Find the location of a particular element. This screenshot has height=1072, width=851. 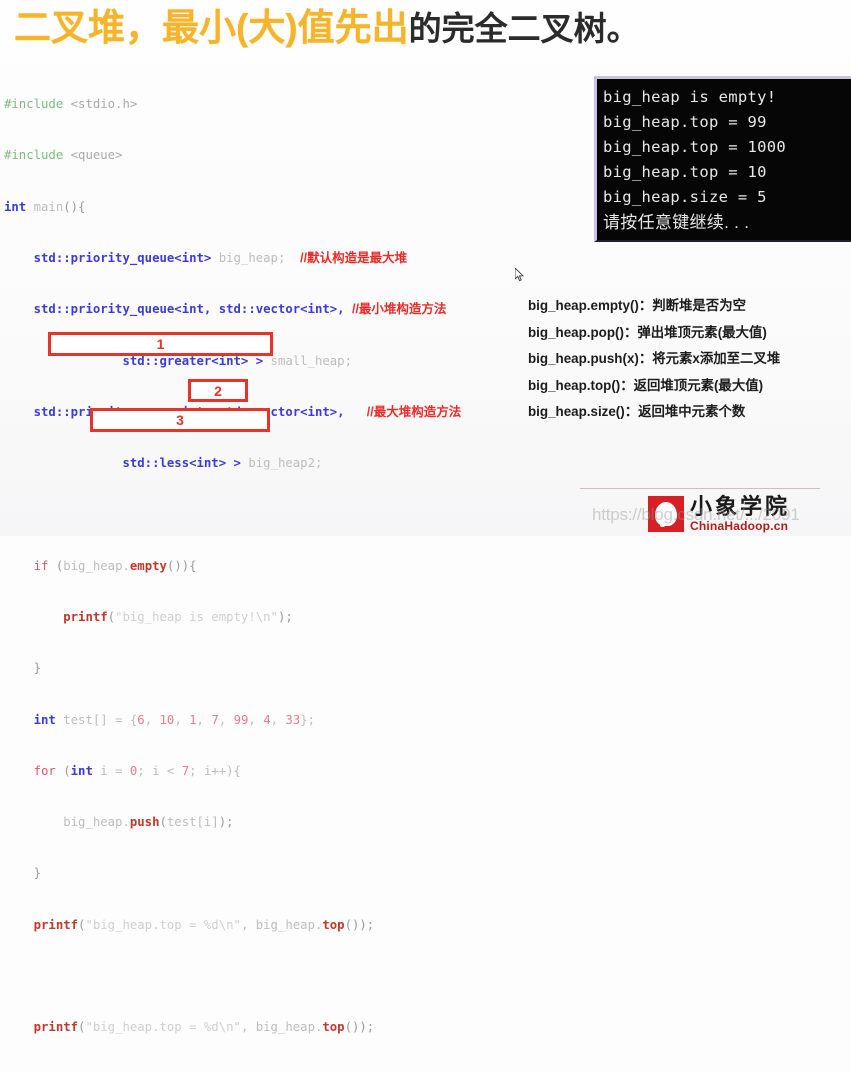

code-line: #include <queue> is located at coordinates (63, 155).